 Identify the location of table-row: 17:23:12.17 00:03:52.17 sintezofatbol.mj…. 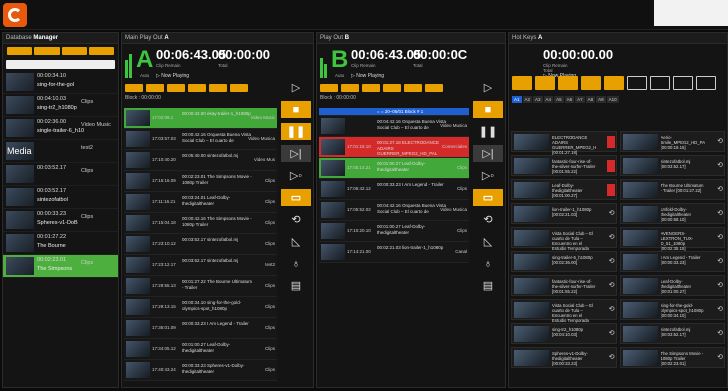
(200, 265).